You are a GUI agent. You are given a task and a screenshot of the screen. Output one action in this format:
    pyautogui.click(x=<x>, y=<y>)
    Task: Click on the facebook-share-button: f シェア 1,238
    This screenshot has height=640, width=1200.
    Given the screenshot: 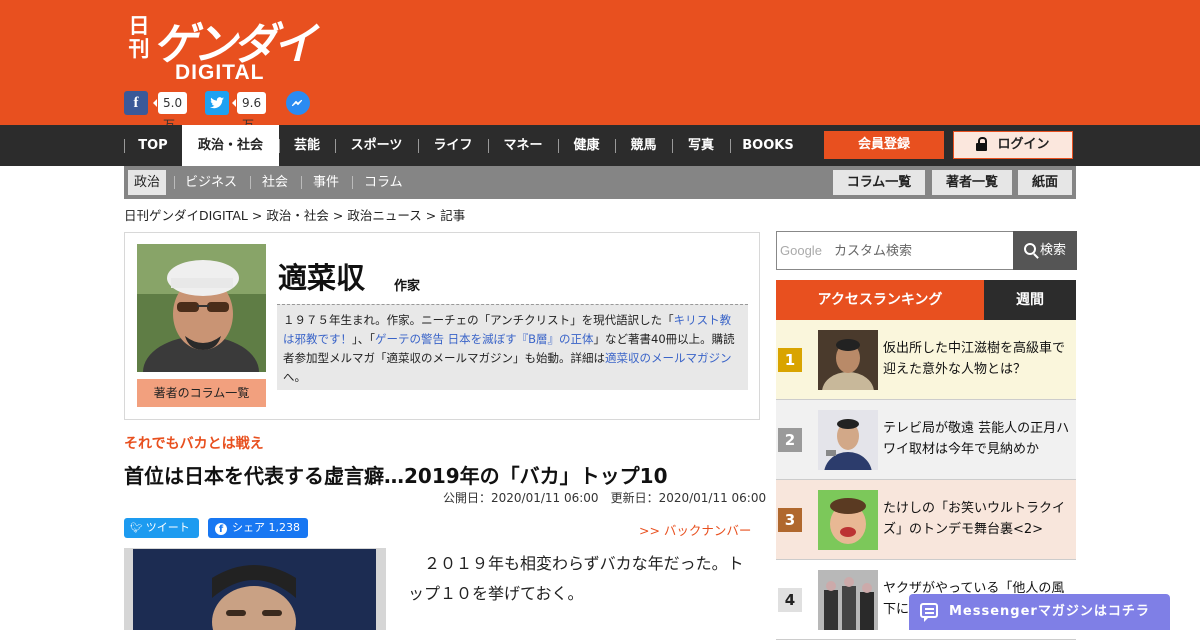 What is the action you would take?
    pyautogui.click(x=258, y=528)
    